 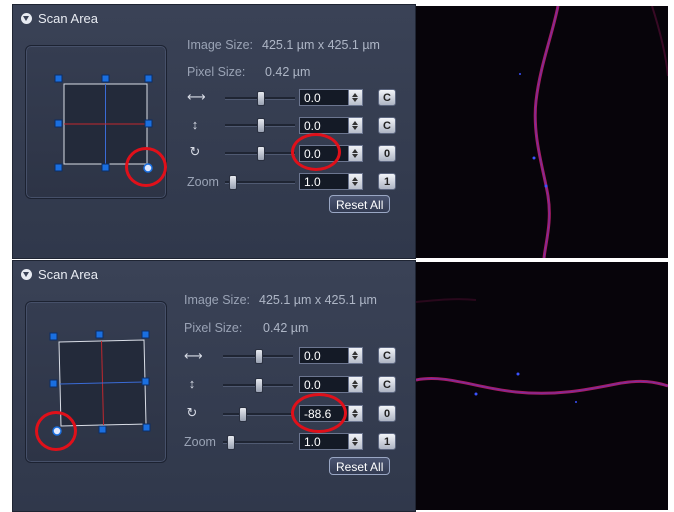 What do you see at coordinates (146, 427) in the screenshot?
I see `handle-bottom-right` at bounding box center [146, 427].